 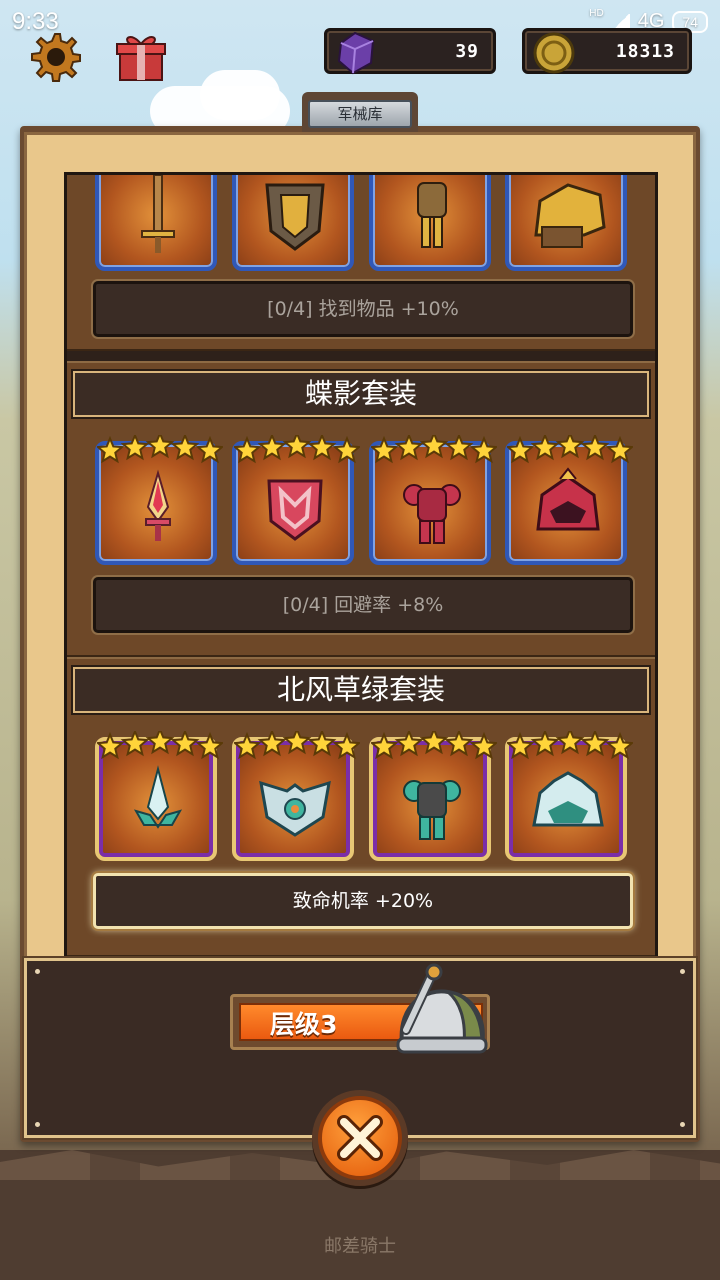 What do you see at coordinates (361, 263) in the screenshot?
I see `equipment-set: [0/4] 找到物品 +10%` at bounding box center [361, 263].